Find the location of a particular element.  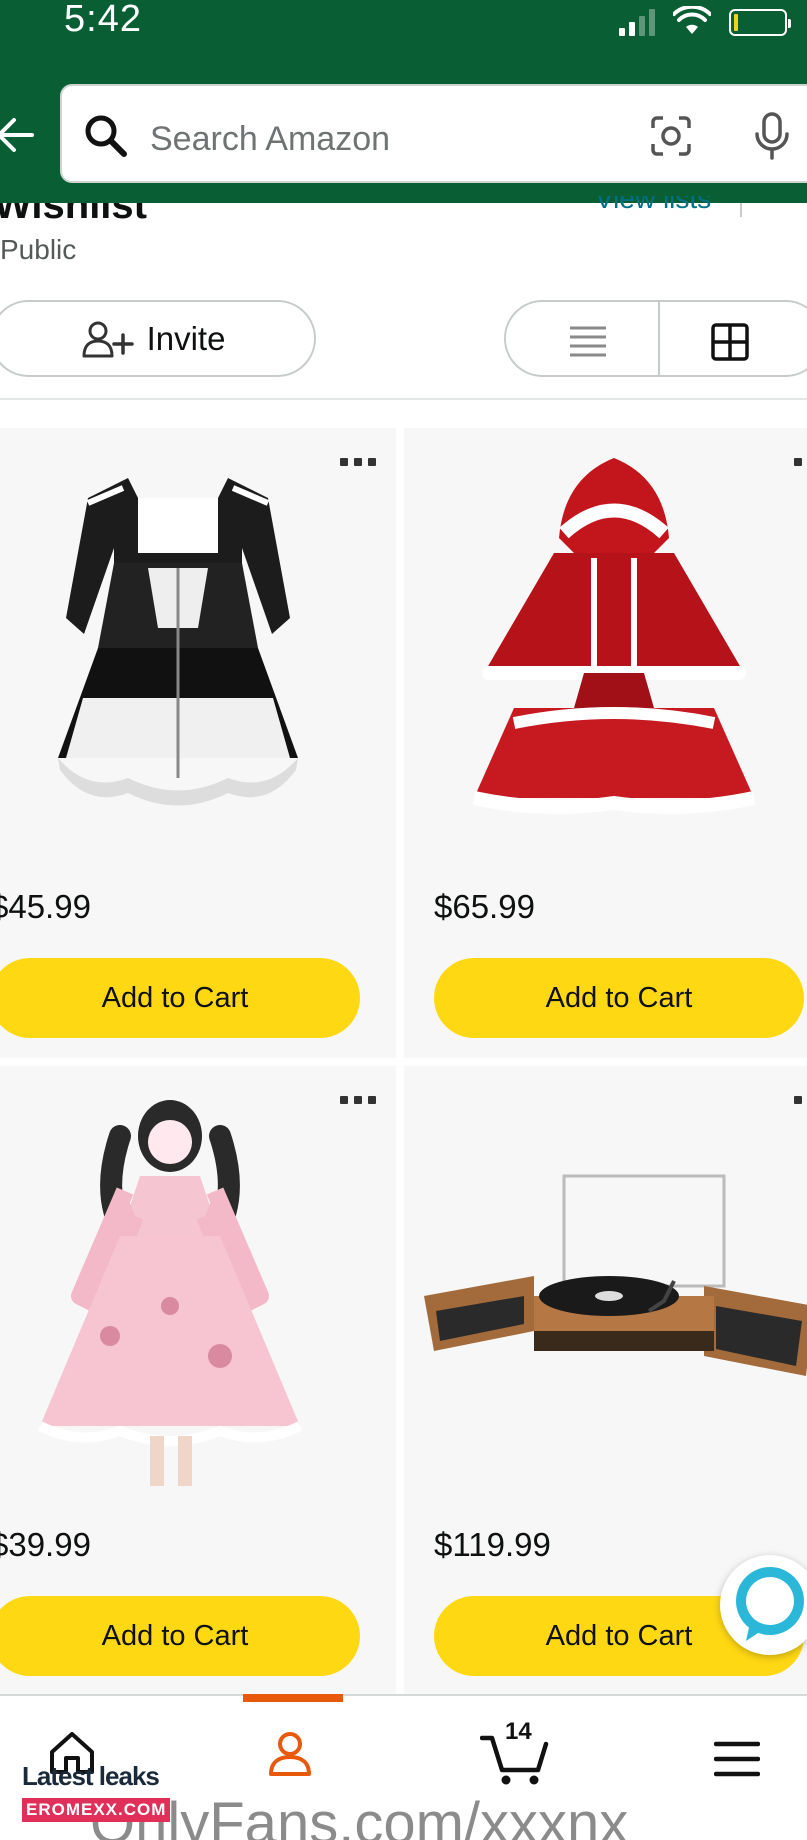

header-divider is located at coordinates (741, 210).